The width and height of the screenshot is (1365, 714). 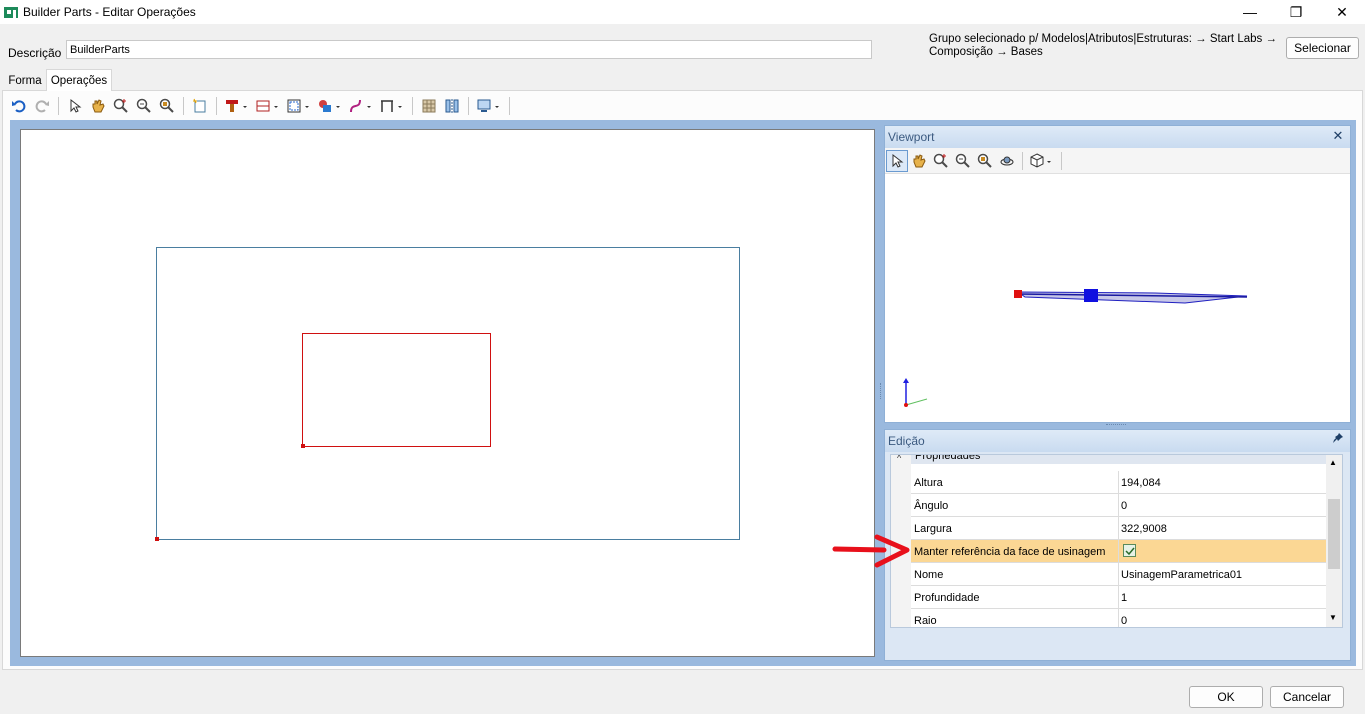 I want to click on zoom-extents-icon, so click(x=984, y=160).